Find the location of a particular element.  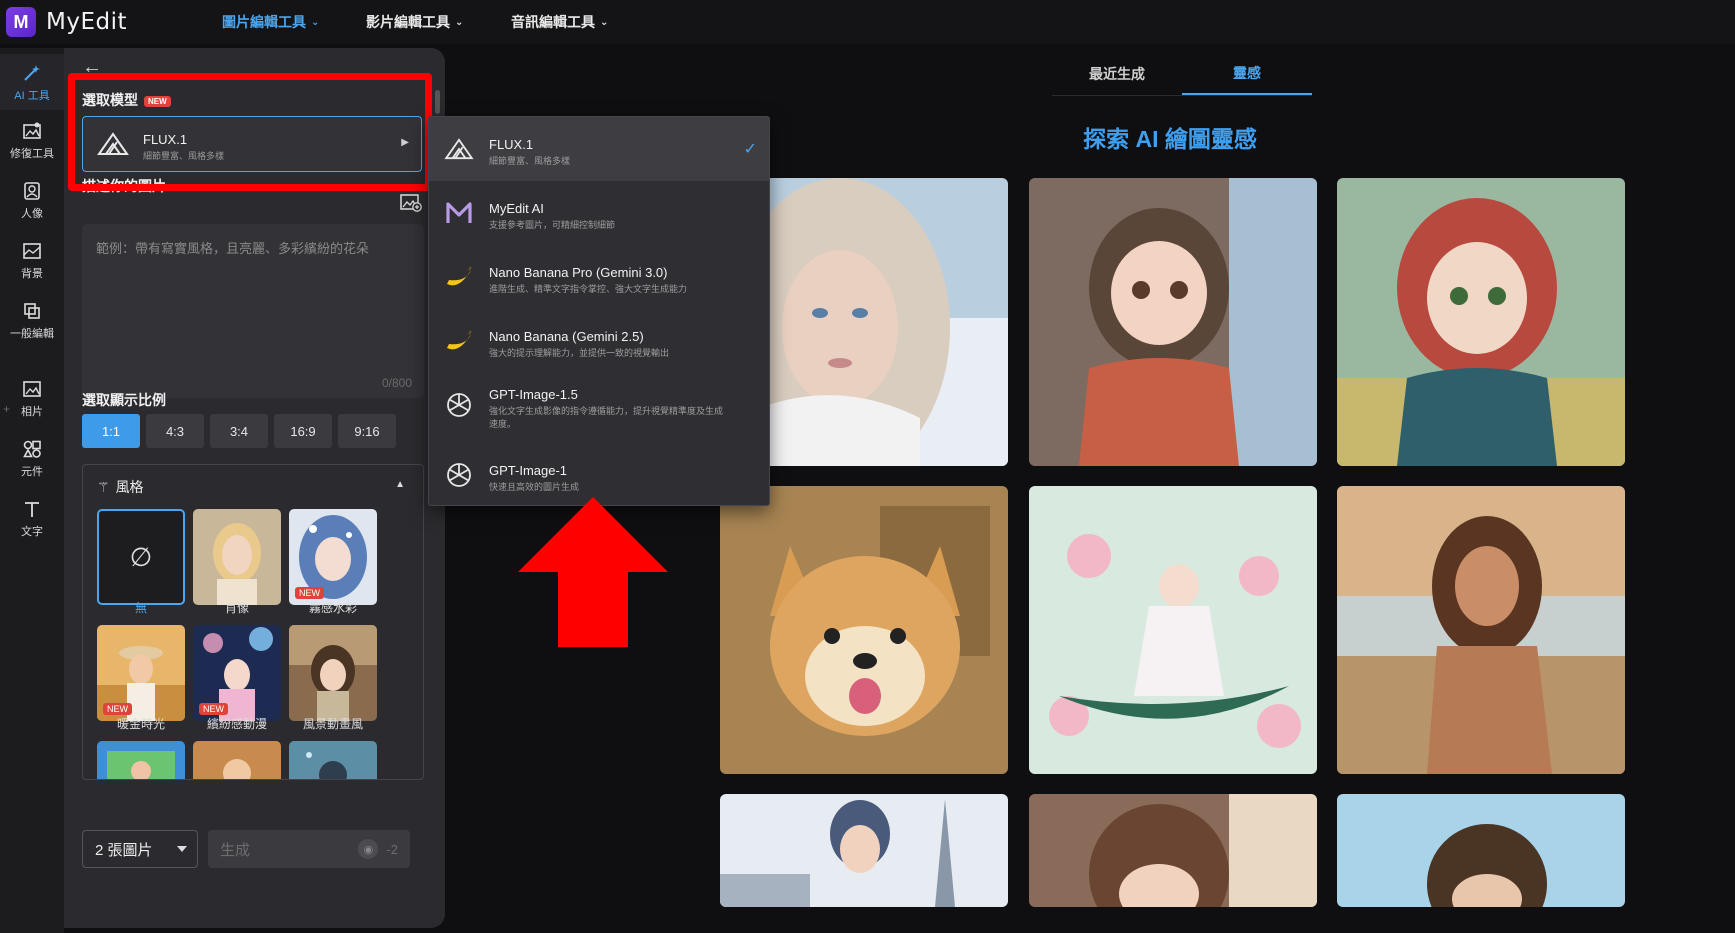

gallery-image-lotus-boat is located at coordinates (1173, 630).